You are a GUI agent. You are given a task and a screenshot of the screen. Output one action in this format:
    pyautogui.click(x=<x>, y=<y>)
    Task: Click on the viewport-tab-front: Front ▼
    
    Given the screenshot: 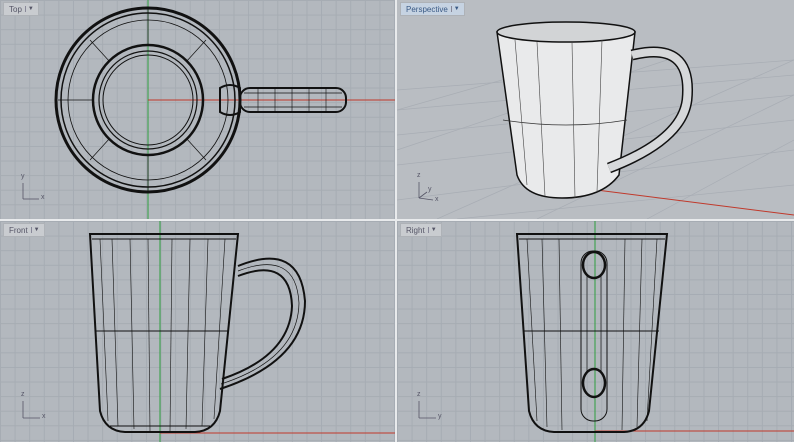 What is the action you would take?
    pyautogui.click(x=24, y=230)
    